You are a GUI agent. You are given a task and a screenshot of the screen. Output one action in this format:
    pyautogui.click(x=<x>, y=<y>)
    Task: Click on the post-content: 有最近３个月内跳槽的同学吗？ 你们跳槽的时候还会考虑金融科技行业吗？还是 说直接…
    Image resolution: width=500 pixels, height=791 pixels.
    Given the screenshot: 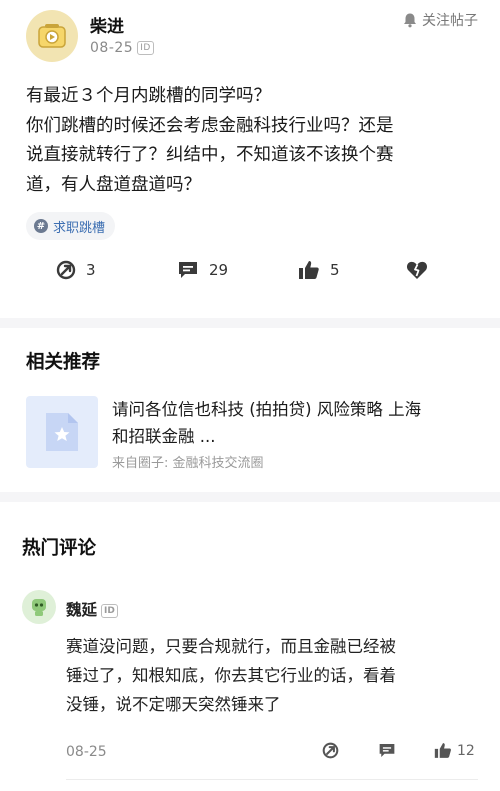 What is the action you would take?
    pyautogui.click(x=252, y=141)
    